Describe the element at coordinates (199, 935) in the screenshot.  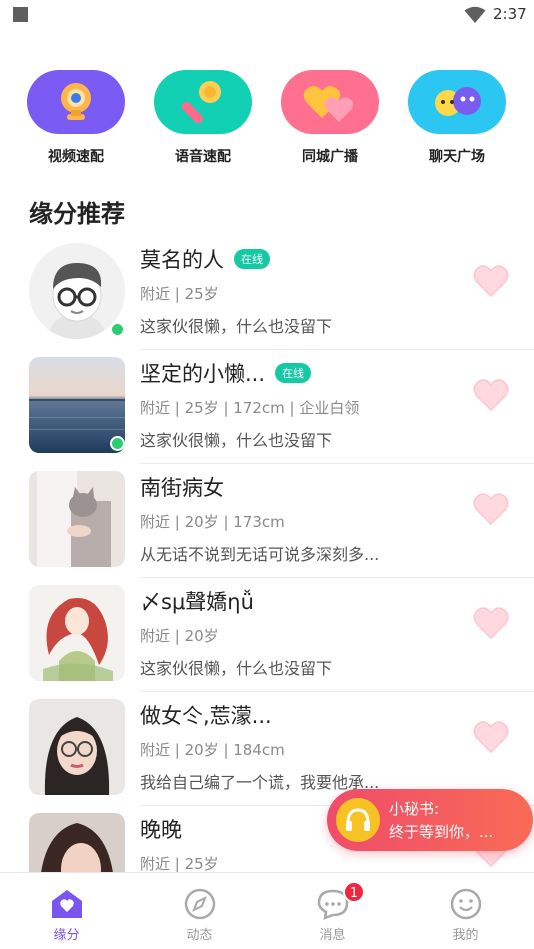
I see `tab-label: 动态` at that location.